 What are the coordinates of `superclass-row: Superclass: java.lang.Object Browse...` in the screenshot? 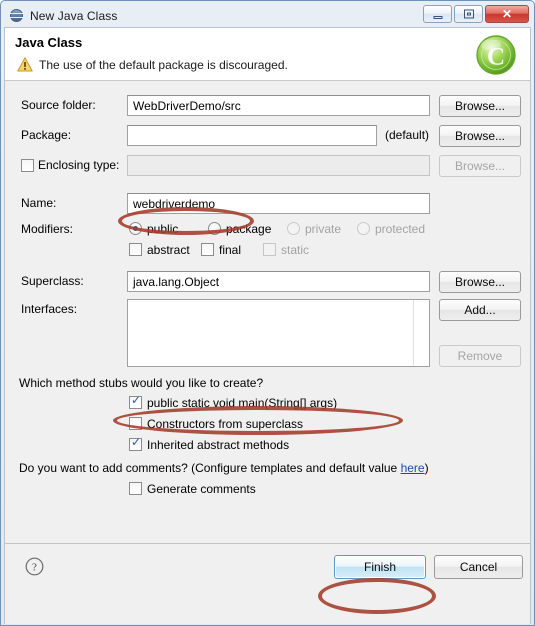 It's located at (267, 282).